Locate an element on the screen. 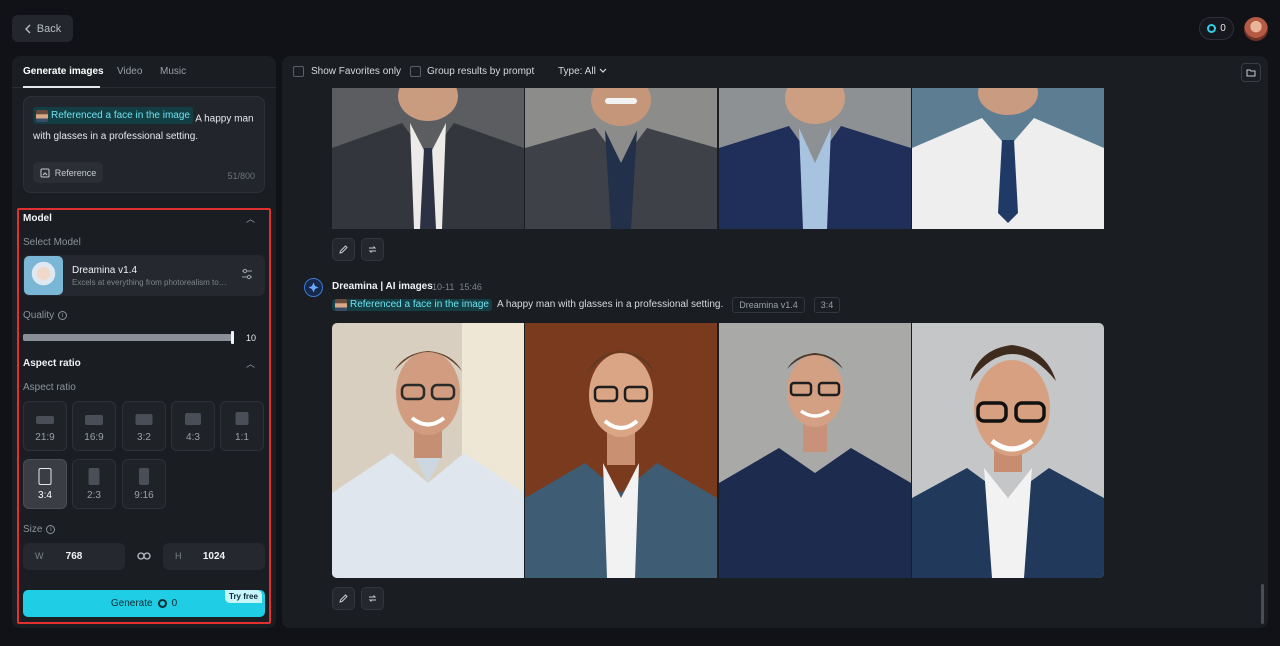 This screenshot has height=646, width=1280. ratio-tag: 3:4 is located at coordinates (827, 304).